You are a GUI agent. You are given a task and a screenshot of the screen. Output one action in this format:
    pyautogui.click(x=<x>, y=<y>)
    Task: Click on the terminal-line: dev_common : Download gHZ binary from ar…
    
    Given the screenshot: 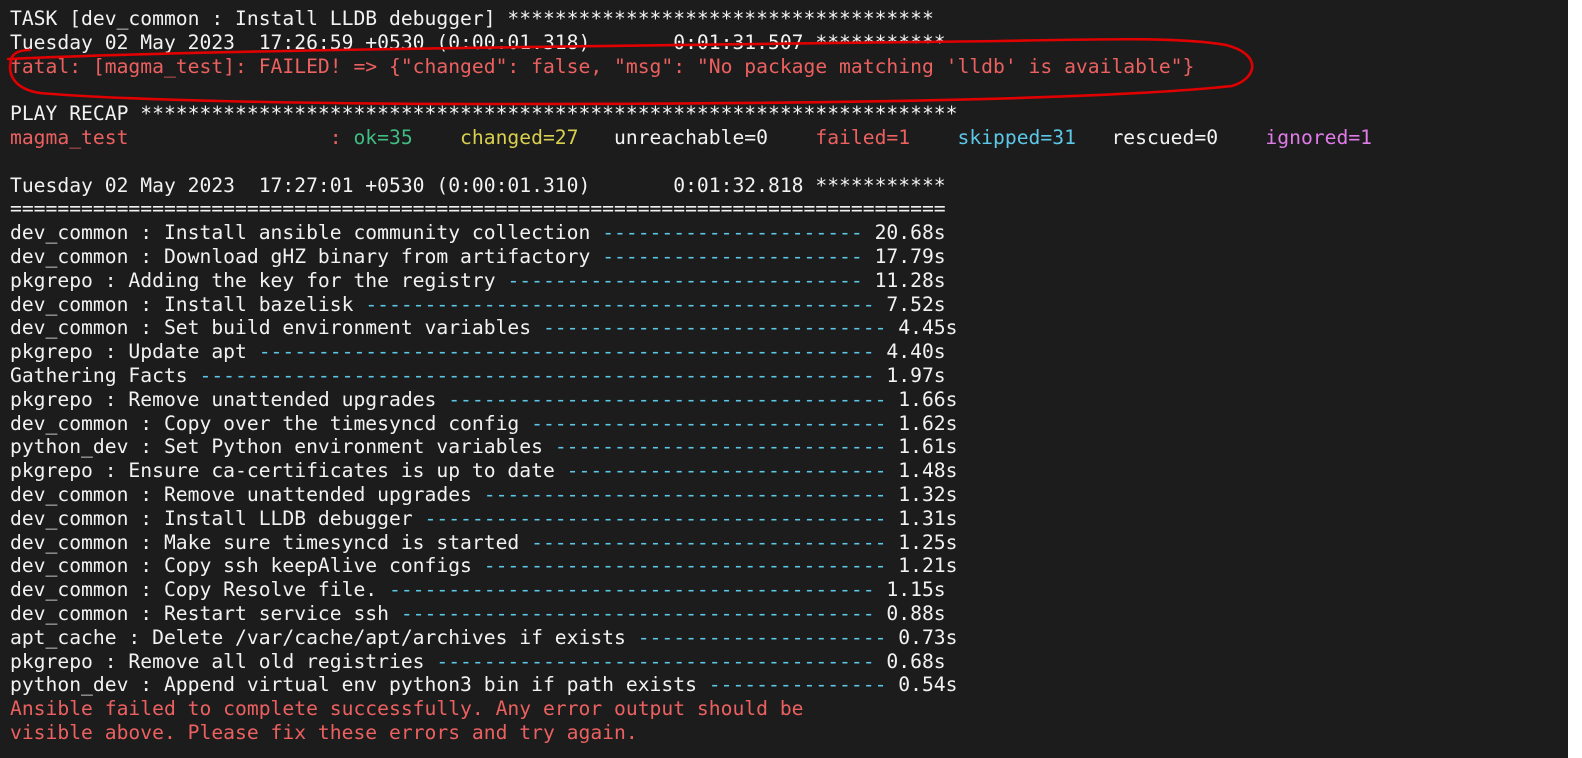 What is the action you would take?
    pyautogui.click(x=691, y=257)
    